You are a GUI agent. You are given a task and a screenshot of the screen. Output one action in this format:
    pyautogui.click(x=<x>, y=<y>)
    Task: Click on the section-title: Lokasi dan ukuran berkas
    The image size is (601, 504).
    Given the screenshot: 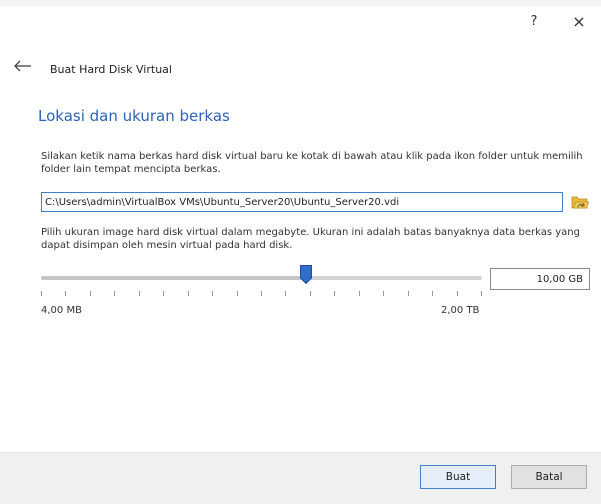 What is the action you would take?
    pyautogui.click(x=134, y=116)
    